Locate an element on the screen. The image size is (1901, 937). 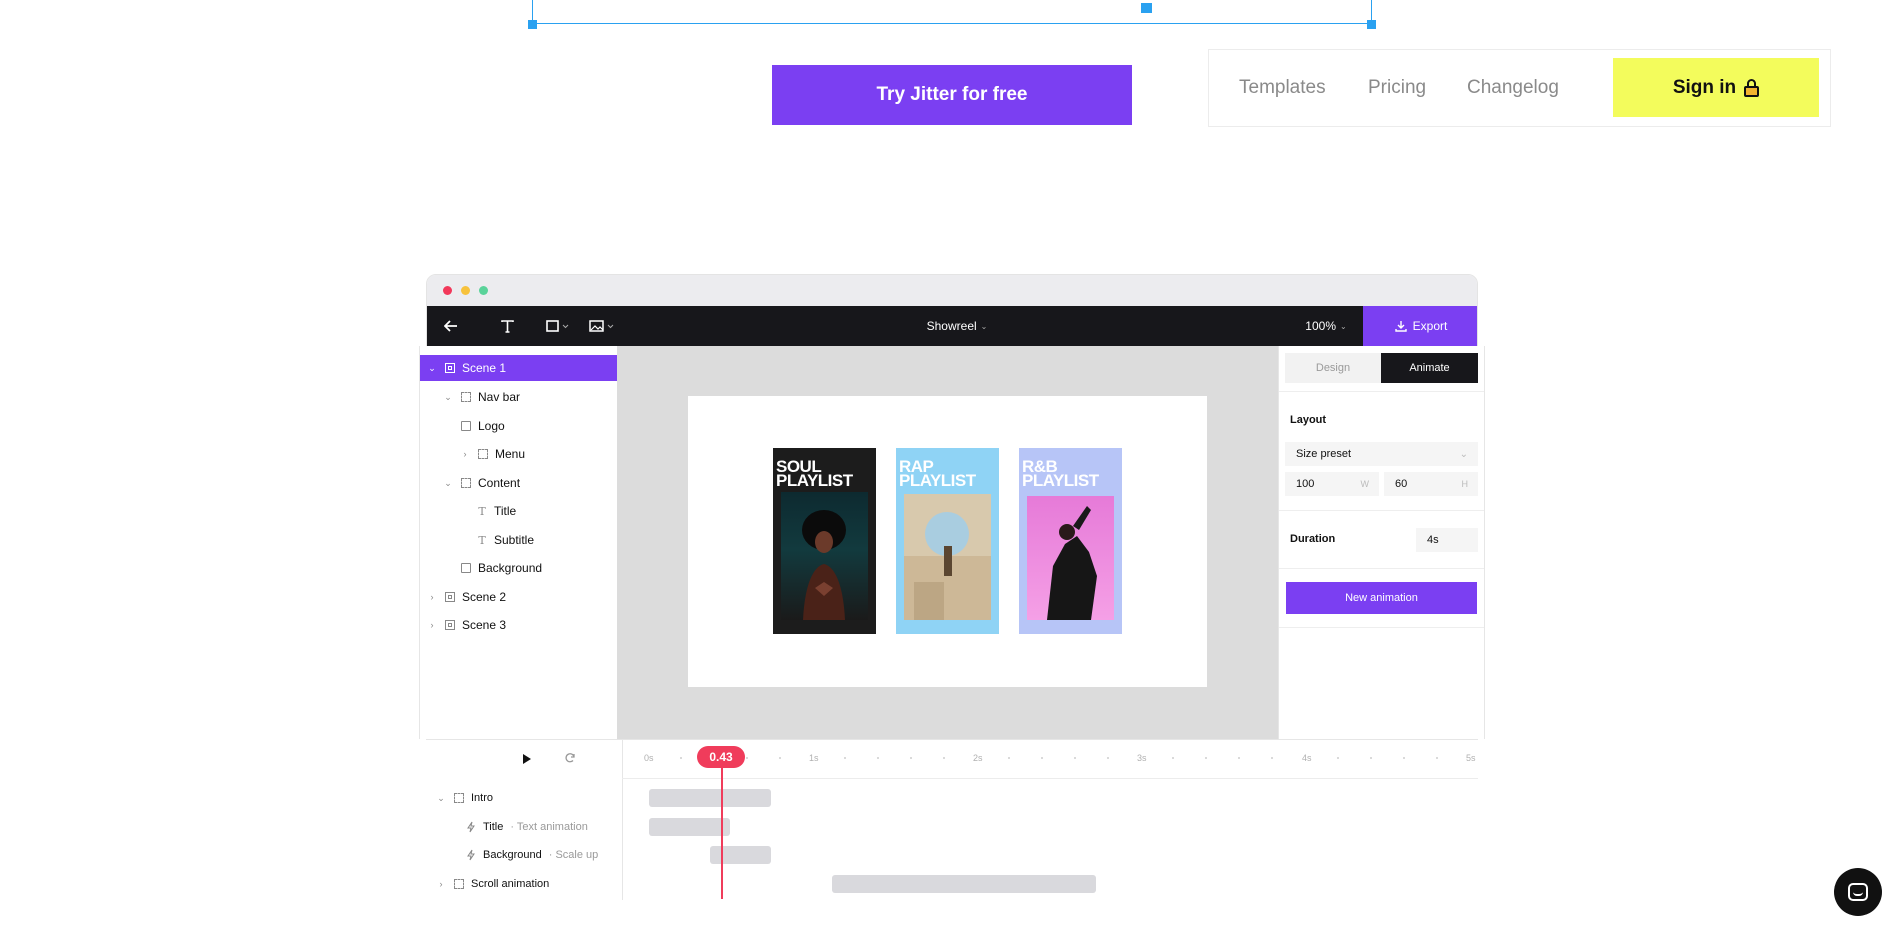
layer-label: Background is located at coordinates (510, 568).